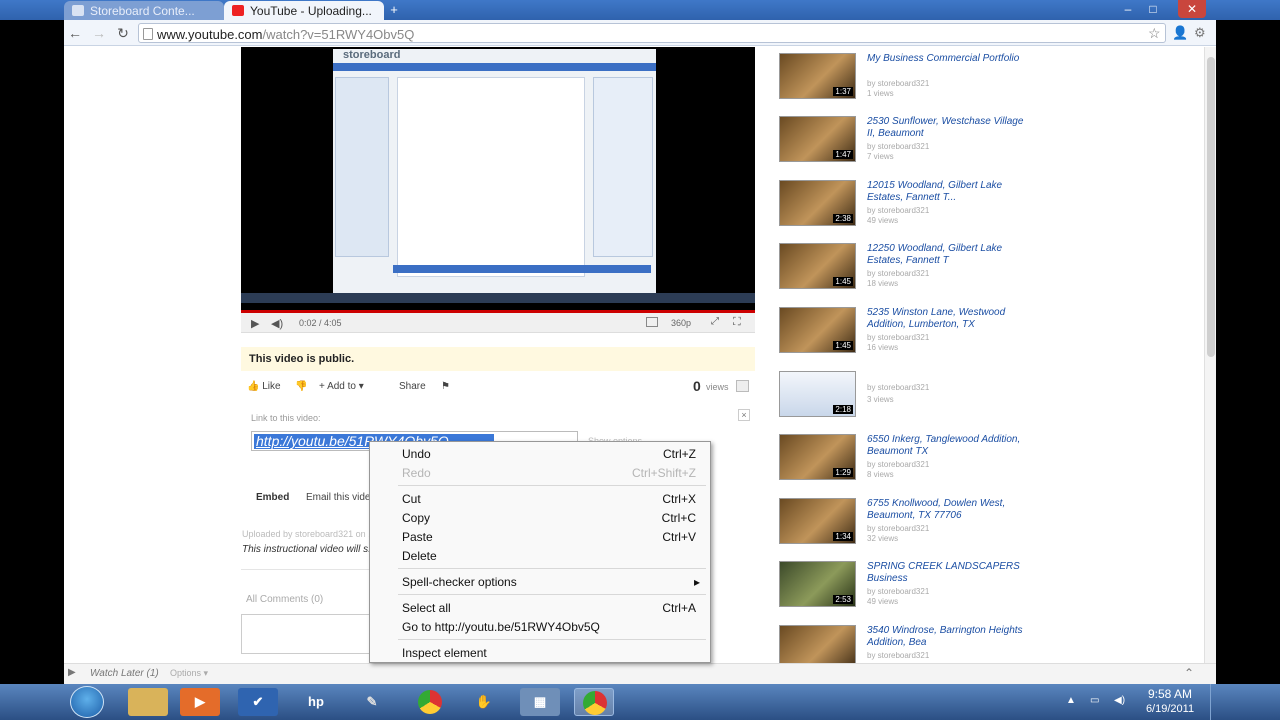 This screenshot has height=720, width=1280. I want to click on network-icon: ▭, so click(1094, 700).